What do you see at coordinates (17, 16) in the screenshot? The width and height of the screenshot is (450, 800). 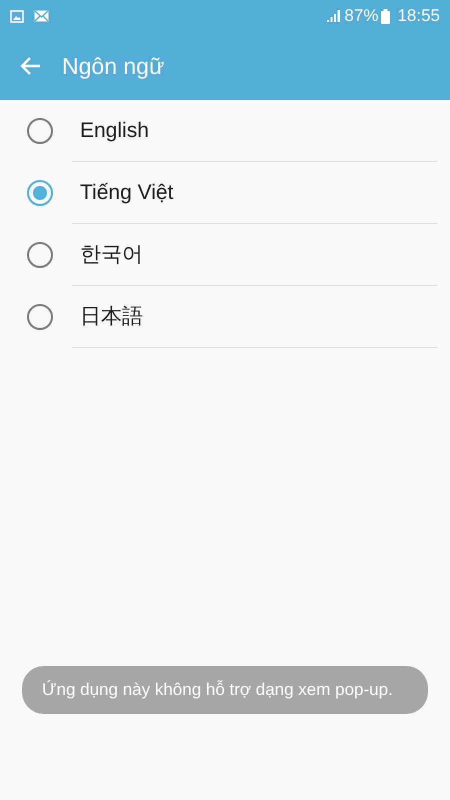 I see `image-icon` at bounding box center [17, 16].